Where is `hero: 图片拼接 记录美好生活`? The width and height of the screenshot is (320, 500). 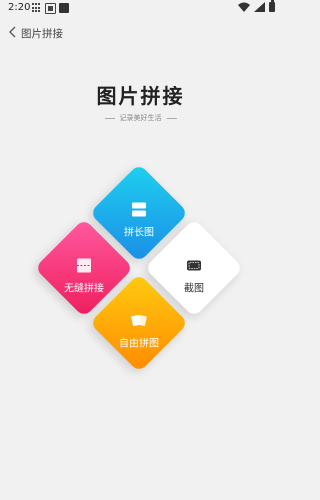 hero: 图片拼接 记录美好生活 is located at coordinates (140, 101).